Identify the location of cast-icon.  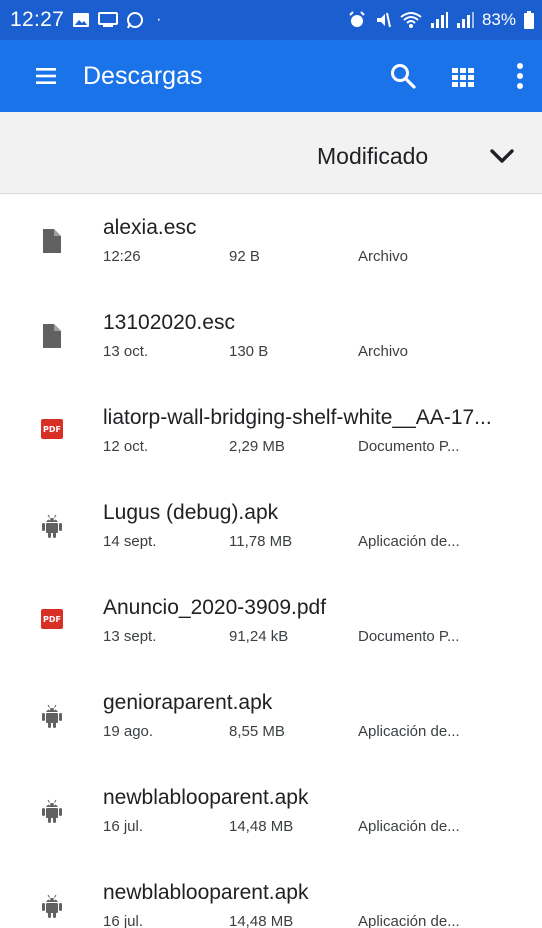
(108, 20).